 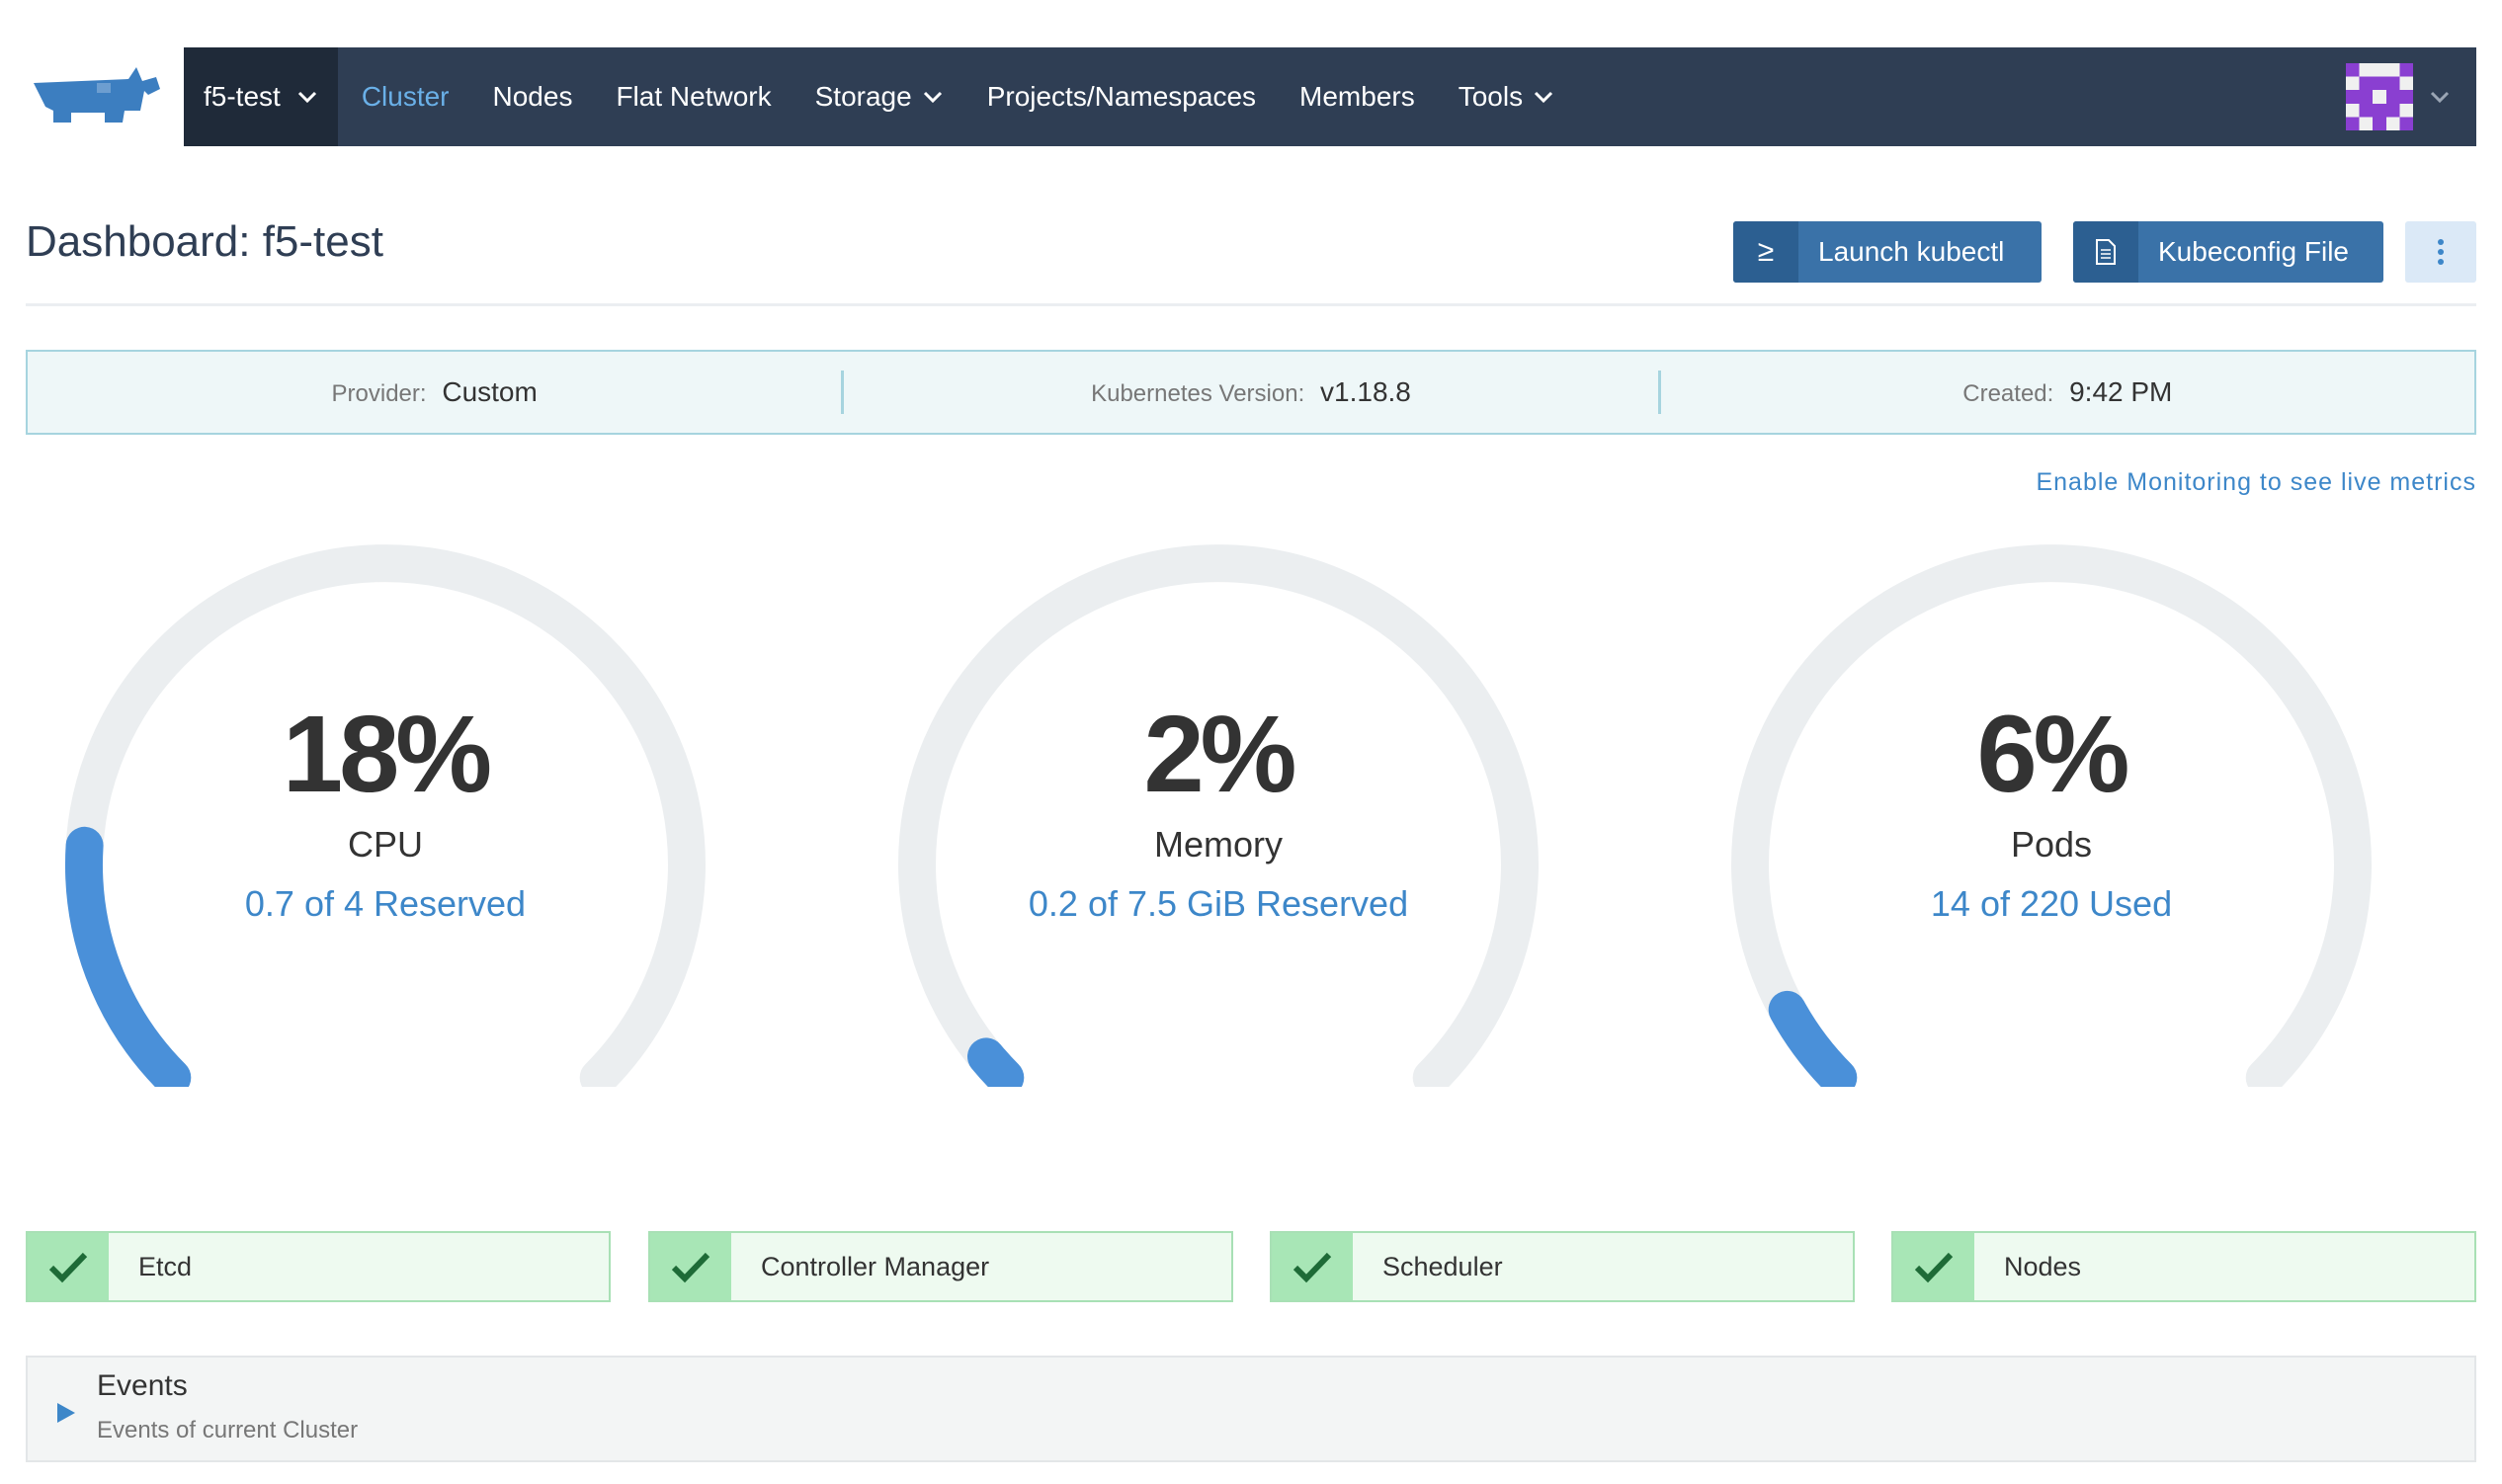 What do you see at coordinates (2051, 844) in the screenshot?
I see `pods-label: Pods` at bounding box center [2051, 844].